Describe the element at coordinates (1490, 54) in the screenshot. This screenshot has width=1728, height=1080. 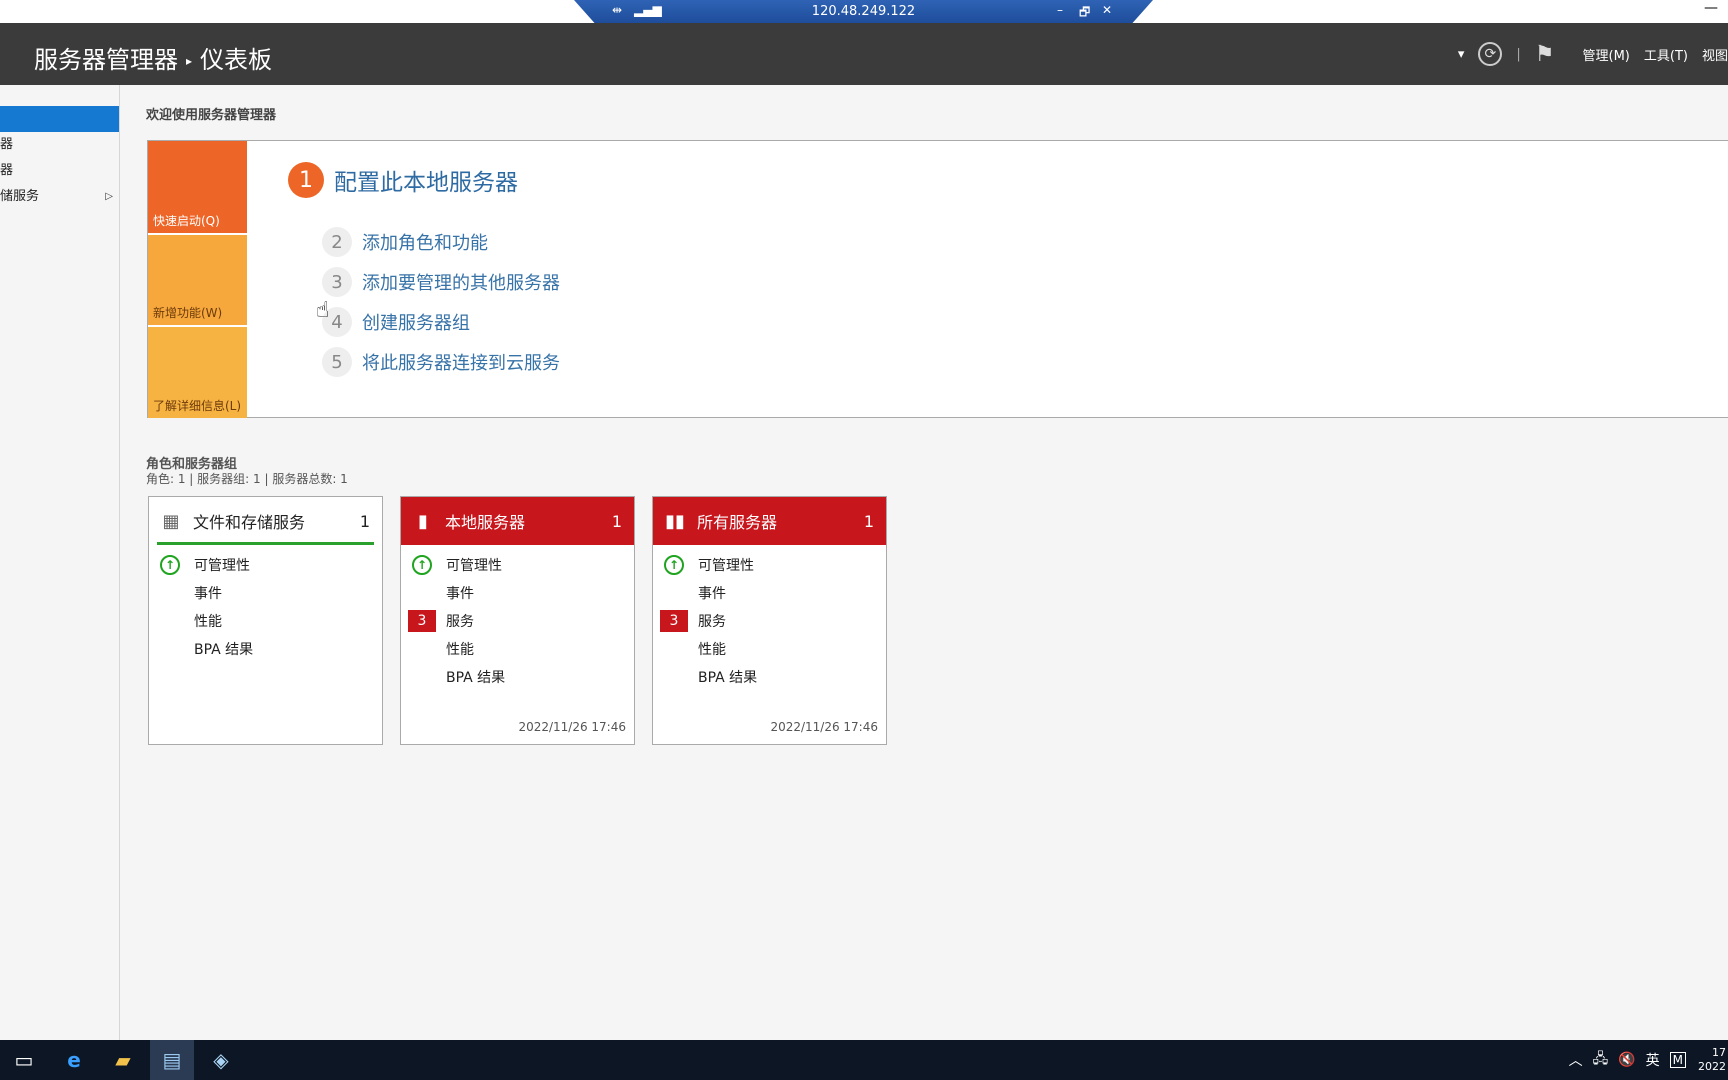
I see `refresh-icon: ⟳` at that location.